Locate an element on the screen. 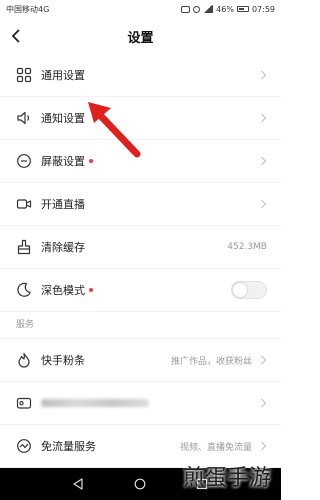  row-clear-cache: 清除缓存 452.3MB is located at coordinates (140, 247).